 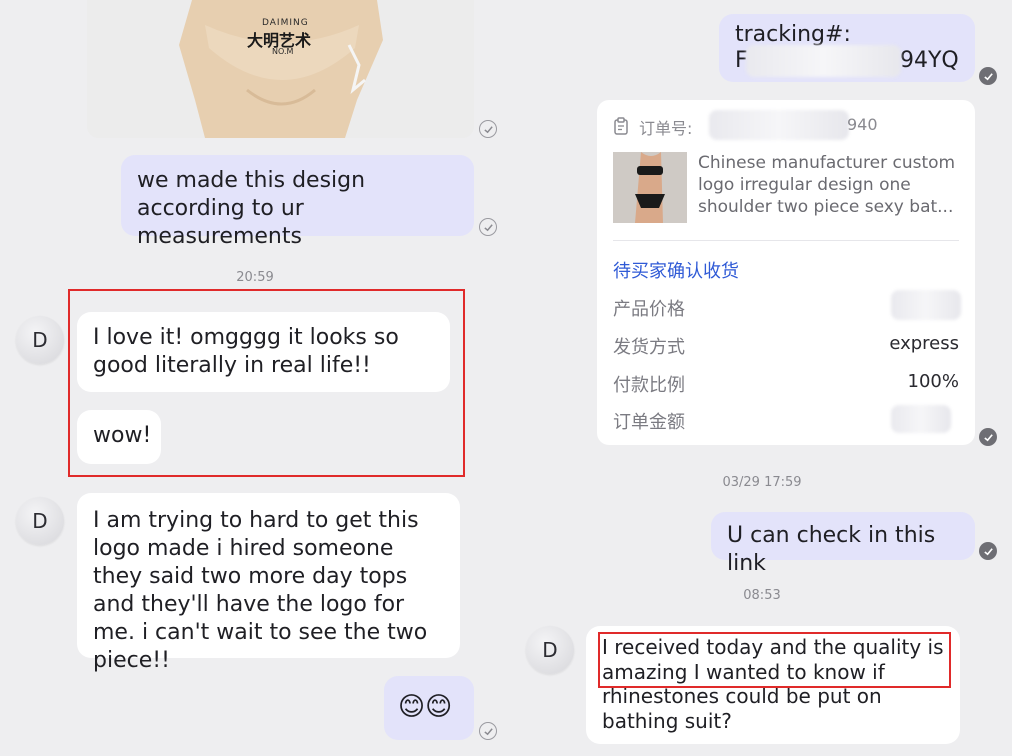 What do you see at coordinates (786, 240) in the screenshot?
I see `divider` at bounding box center [786, 240].